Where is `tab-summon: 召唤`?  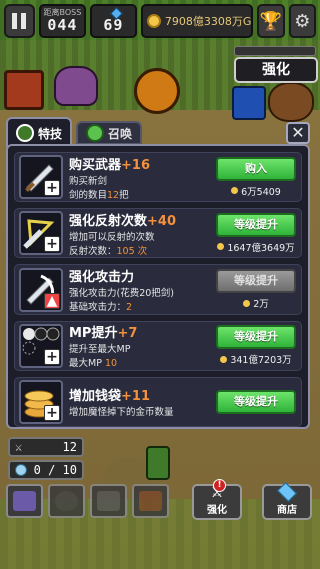 tab-summon: 召唤 is located at coordinates (109, 133).